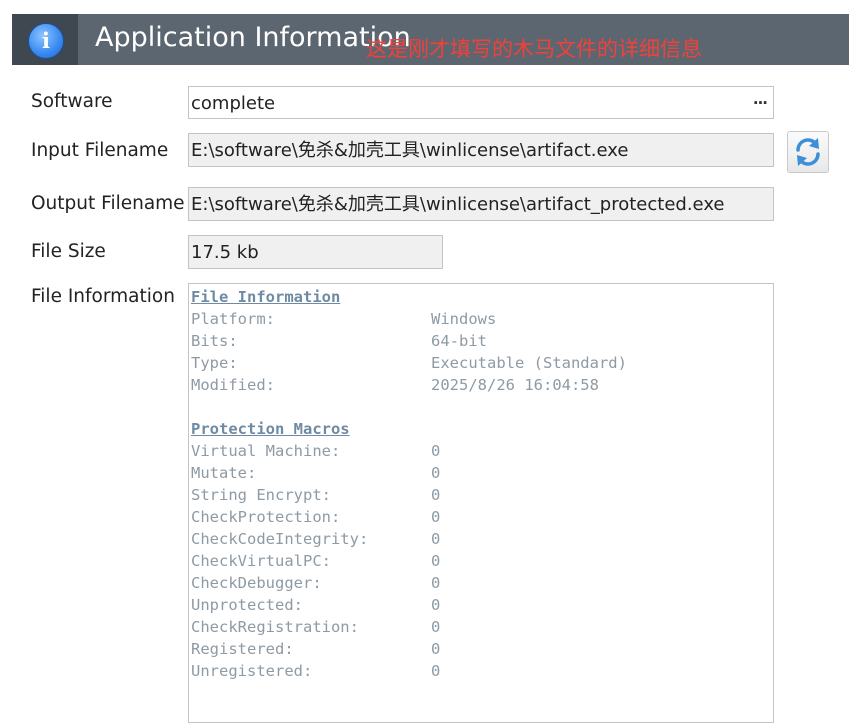  What do you see at coordinates (270, 429) in the screenshot?
I see `protection-macros-heading: Protection Macros` at bounding box center [270, 429].